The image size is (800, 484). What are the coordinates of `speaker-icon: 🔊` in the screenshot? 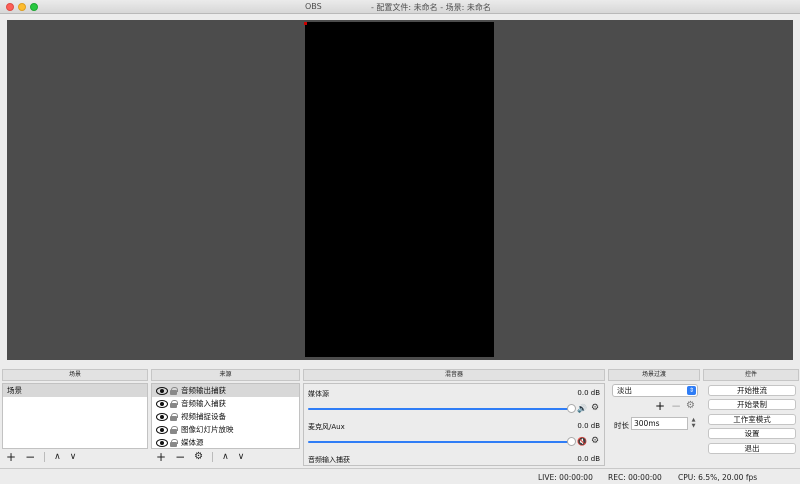 It's located at (582, 408).